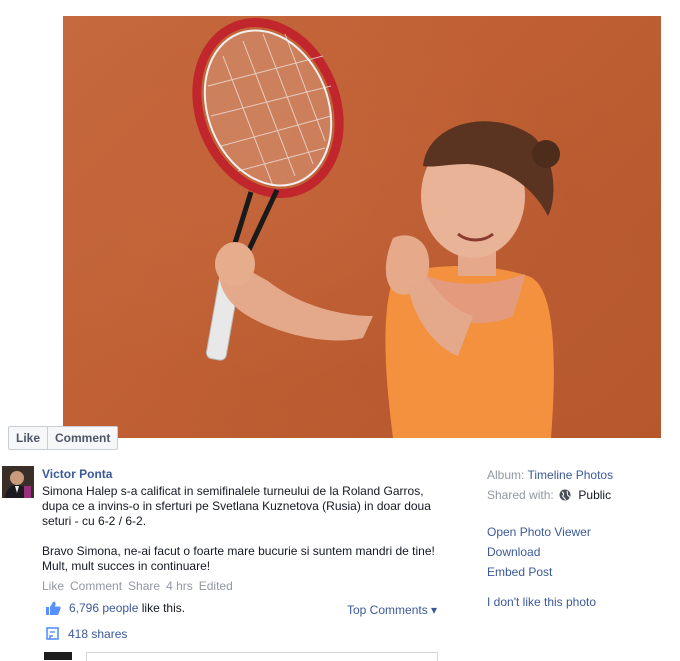 The width and height of the screenshot is (680, 661). Describe the element at coordinates (82, 438) in the screenshot. I see `comment-button: Comment` at that location.